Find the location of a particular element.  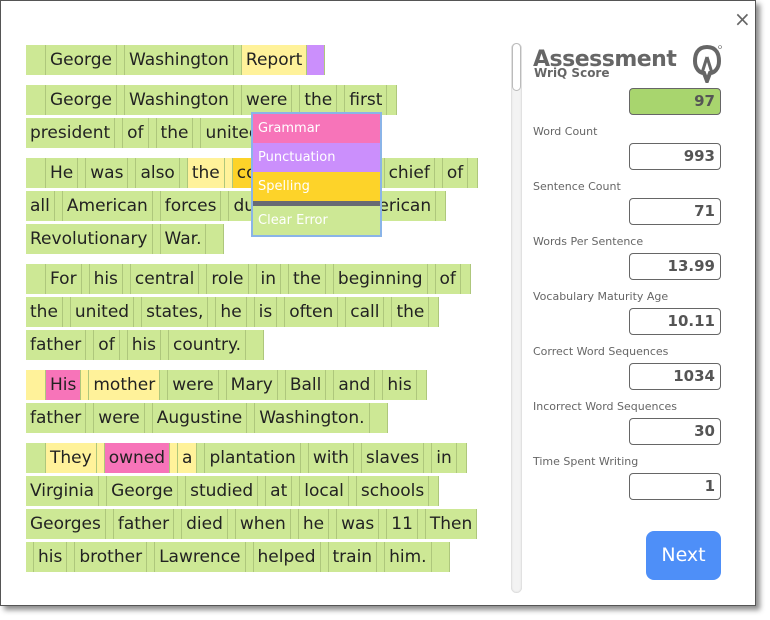

word-token: local is located at coordinates (324, 491).